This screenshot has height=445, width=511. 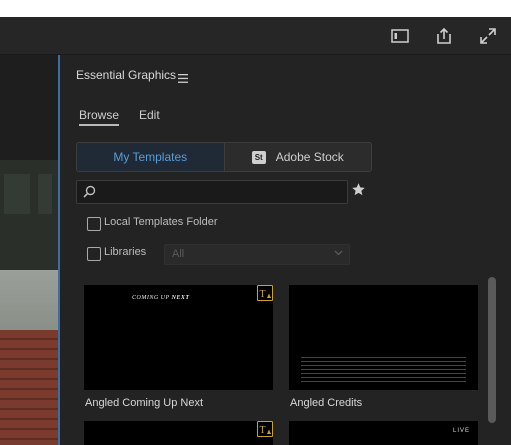 I want to click on libraries-checkbox, so click(x=94, y=254).